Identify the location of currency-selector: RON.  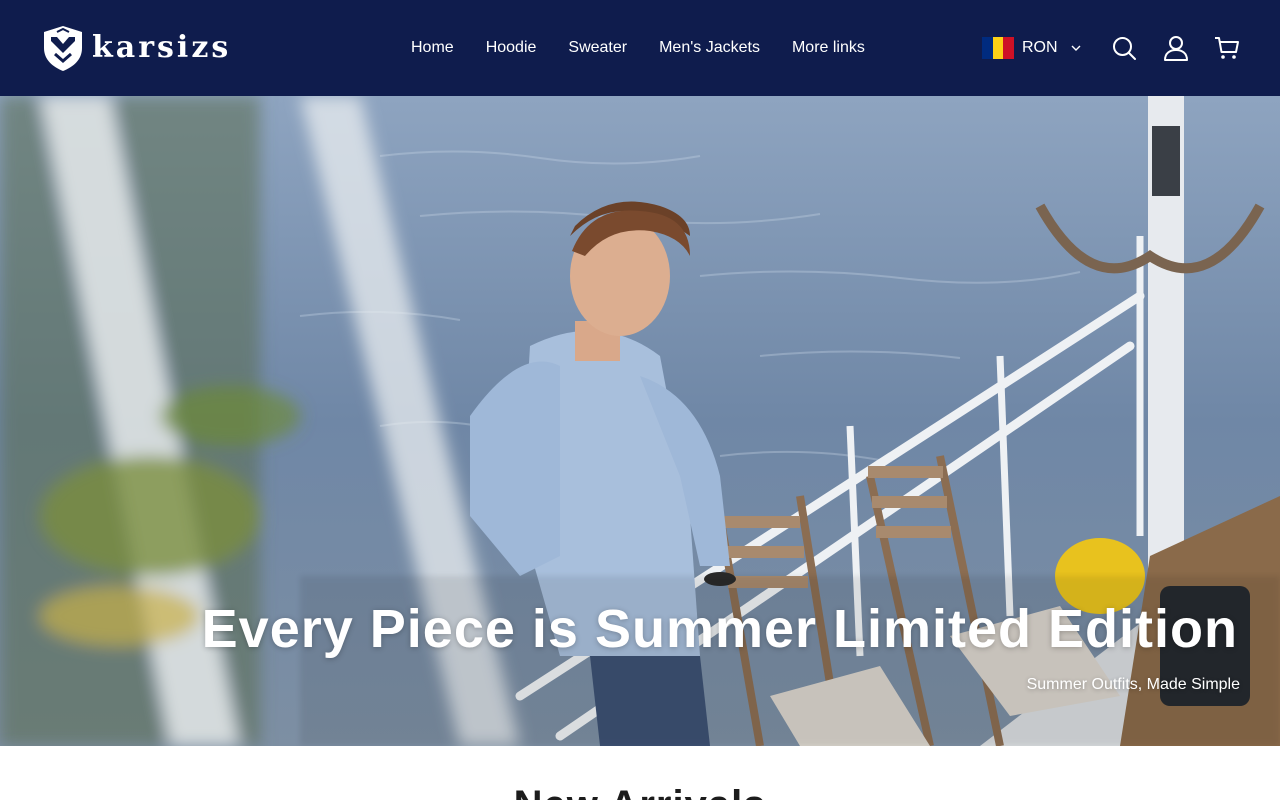
(1032, 48).